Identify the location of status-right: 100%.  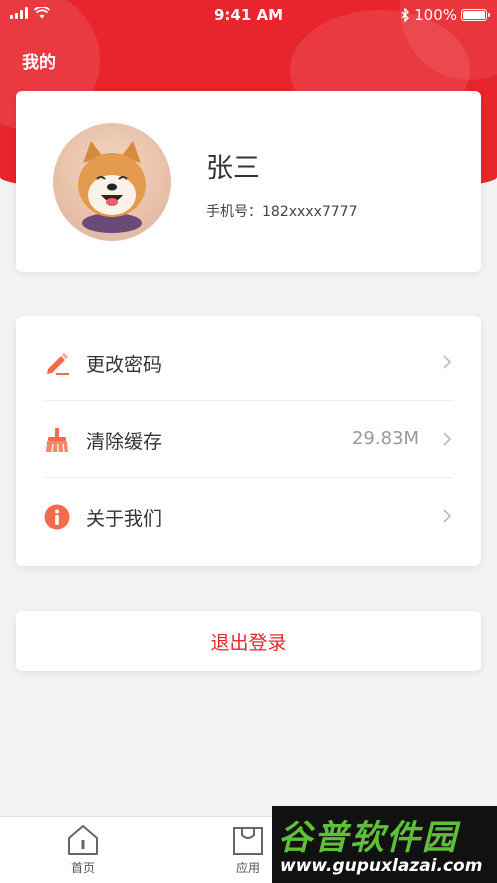
(445, 15).